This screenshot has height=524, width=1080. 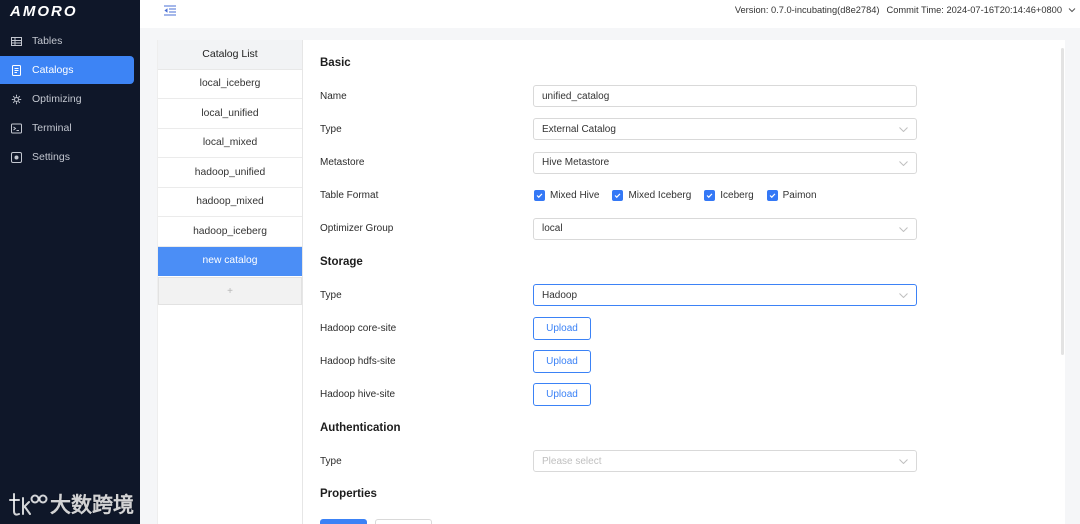 I want to click on auth-type-select: Please select, so click(x=725, y=461).